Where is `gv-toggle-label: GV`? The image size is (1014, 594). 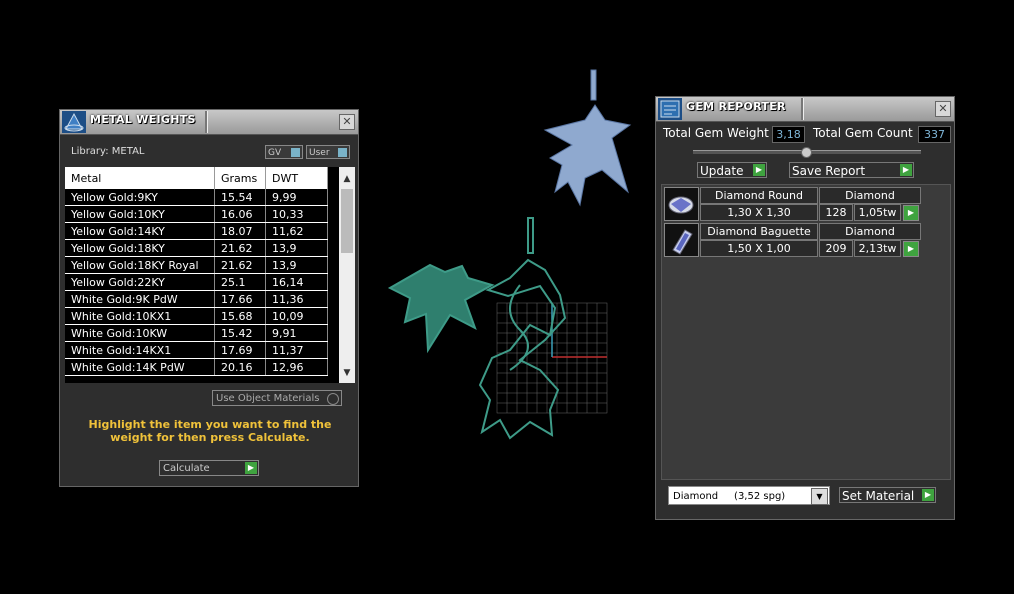
gv-toggle-label: GV is located at coordinates (275, 153).